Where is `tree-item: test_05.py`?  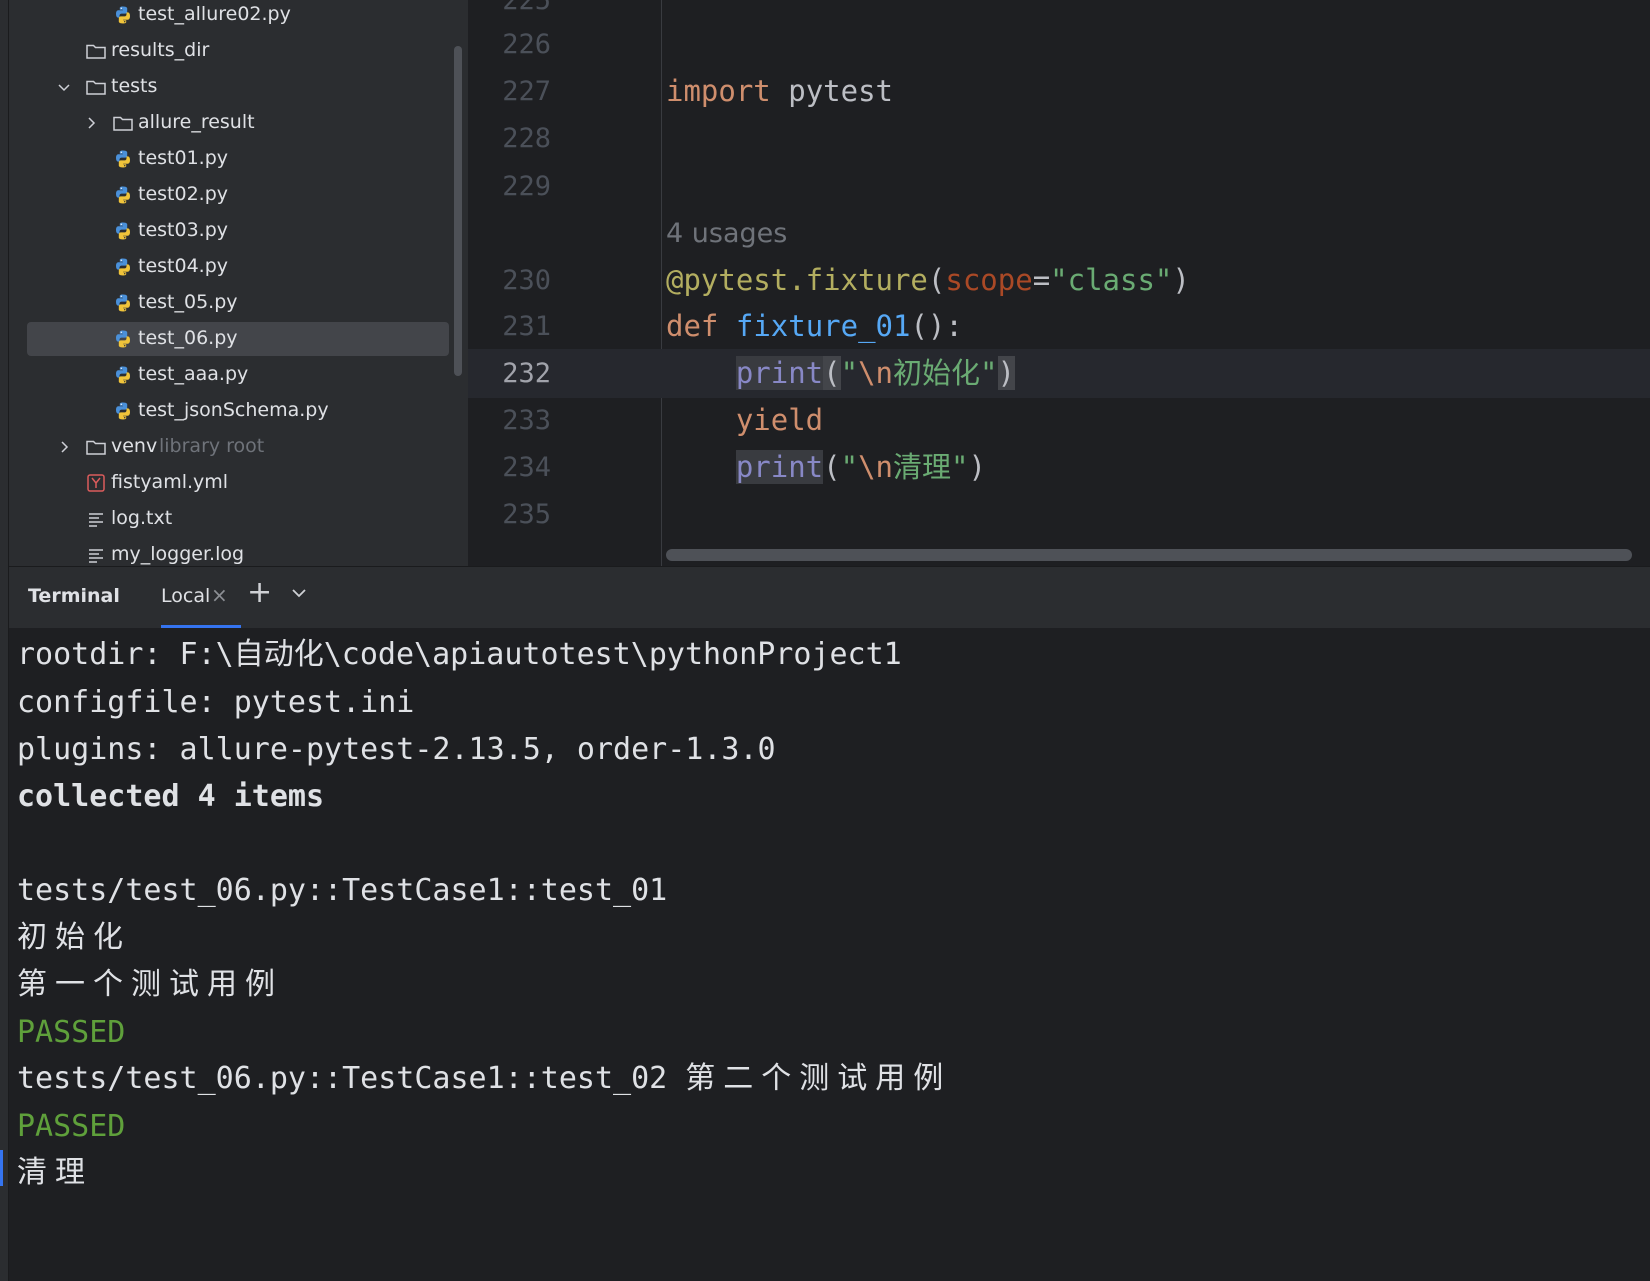 tree-item: test_05.py is located at coordinates (229, 303).